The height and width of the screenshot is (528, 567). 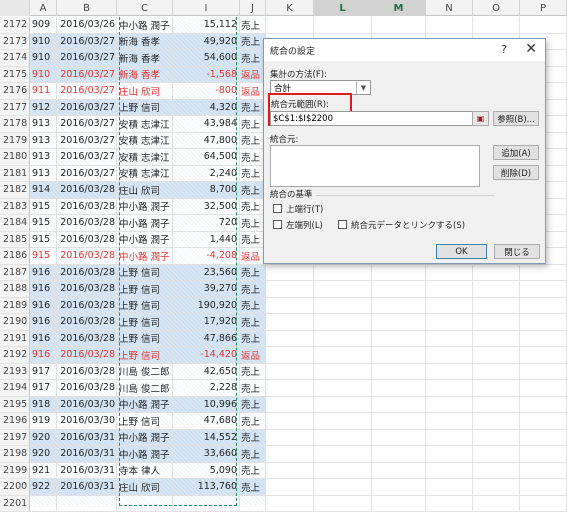 I want to click on row-number: 2183, so click(x=15, y=206).